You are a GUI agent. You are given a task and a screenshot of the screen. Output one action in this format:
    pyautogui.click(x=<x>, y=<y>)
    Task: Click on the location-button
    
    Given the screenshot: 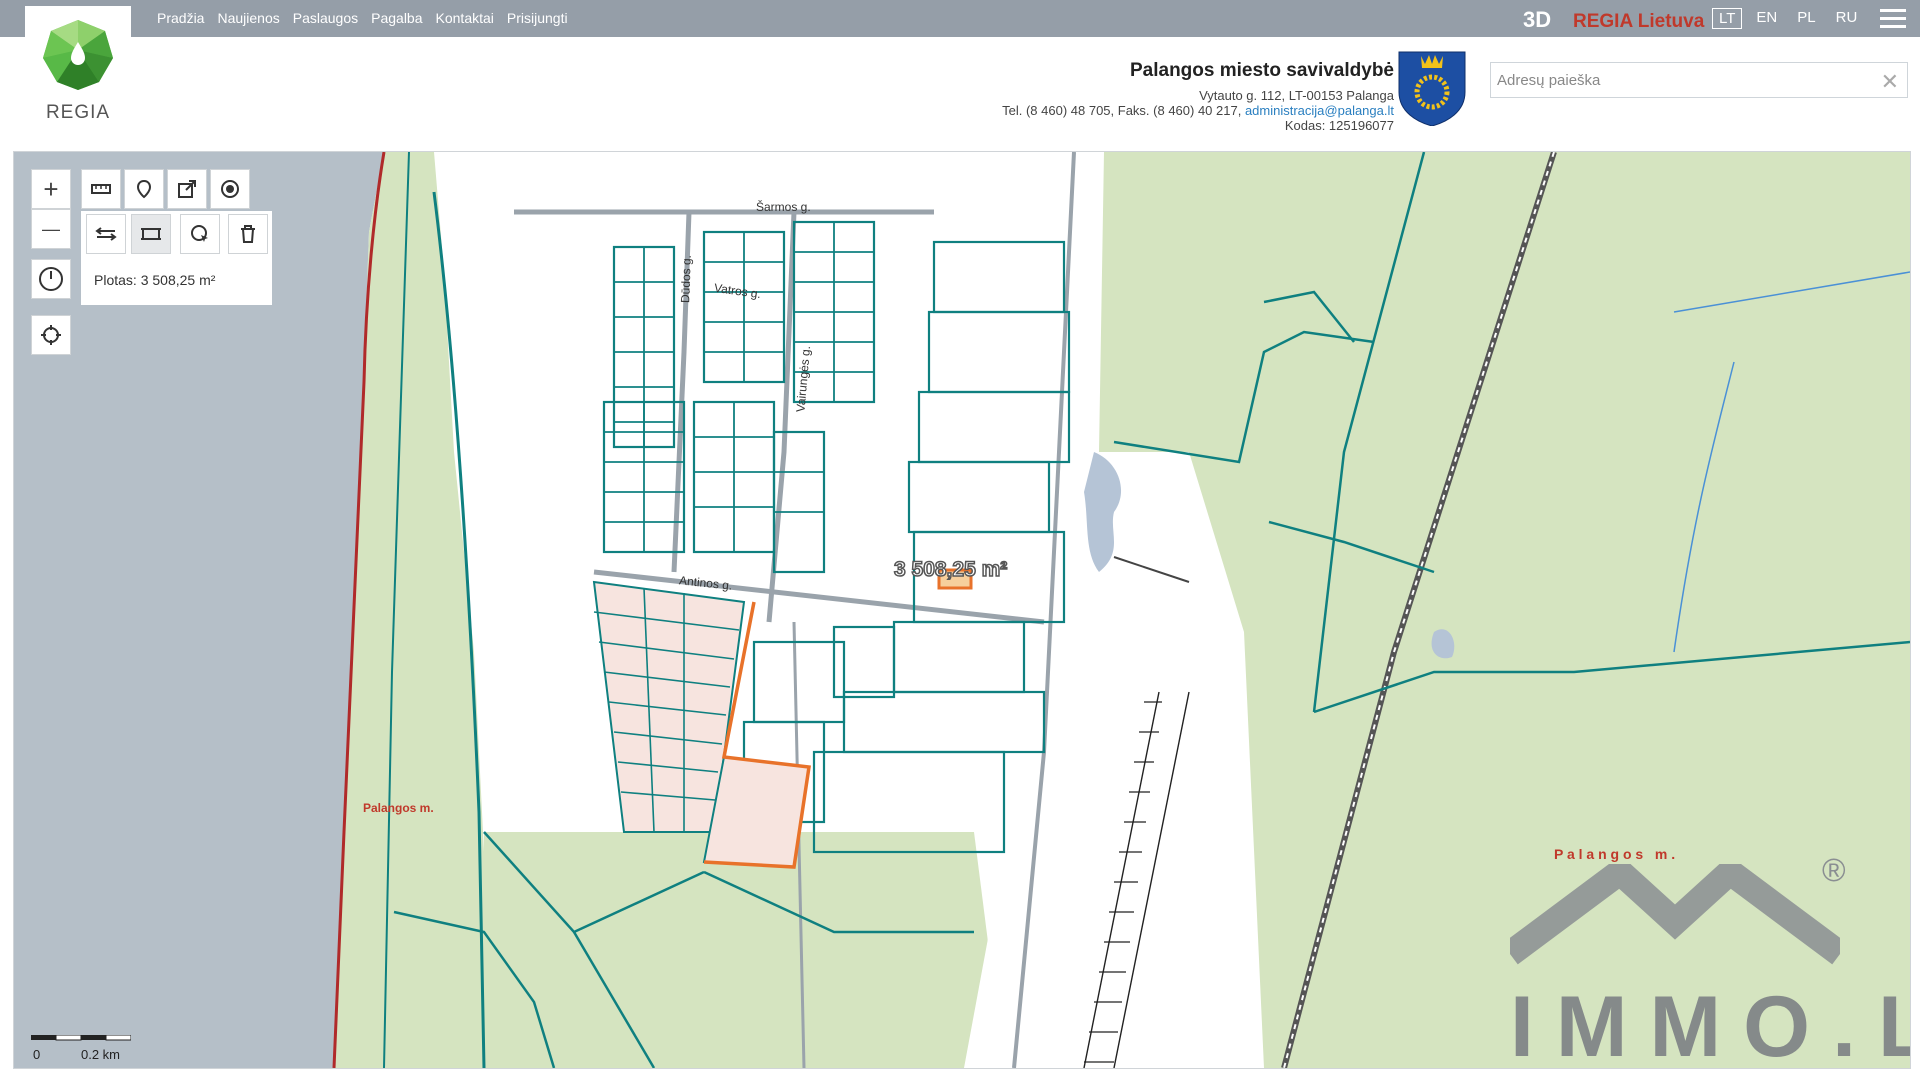 What is the action you would take?
    pyautogui.click(x=230, y=189)
    